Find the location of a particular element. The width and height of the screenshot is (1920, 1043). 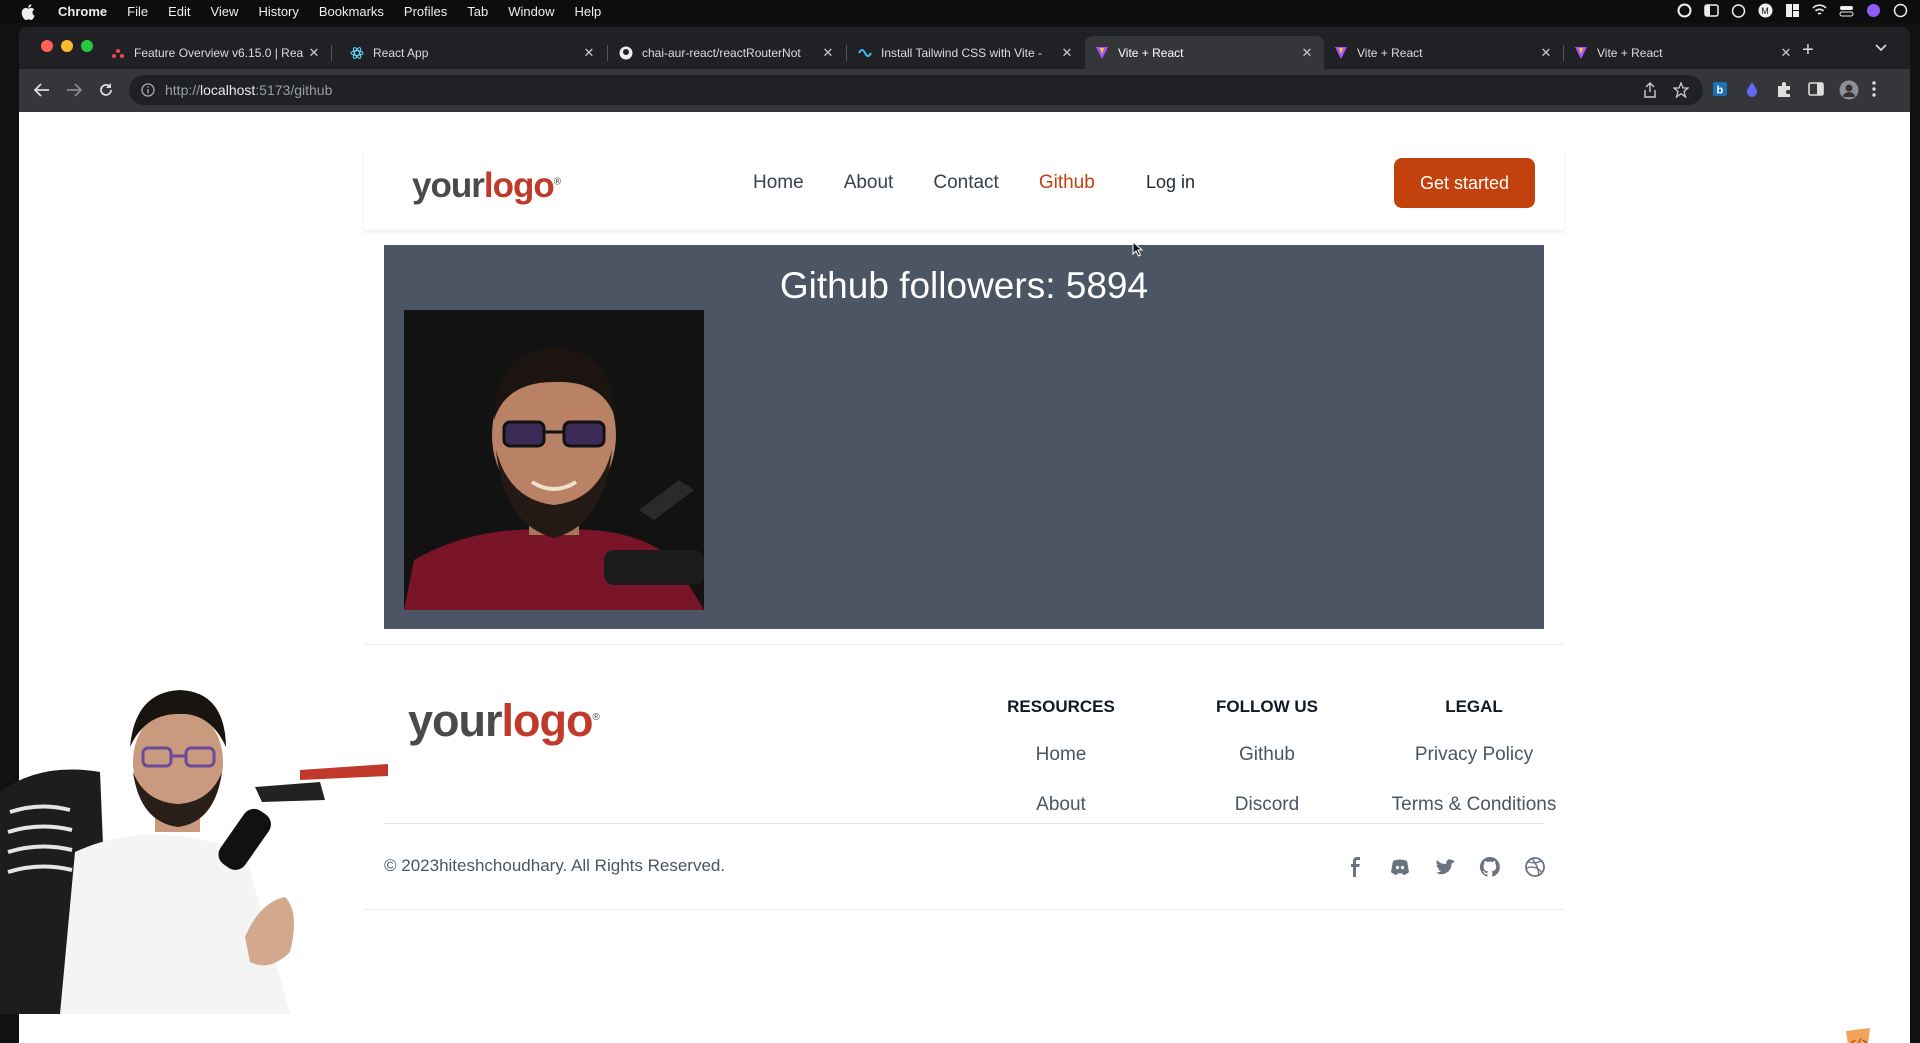

tab-vite-react-active: Vite + React ✕ is located at coordinates (1204, 52).